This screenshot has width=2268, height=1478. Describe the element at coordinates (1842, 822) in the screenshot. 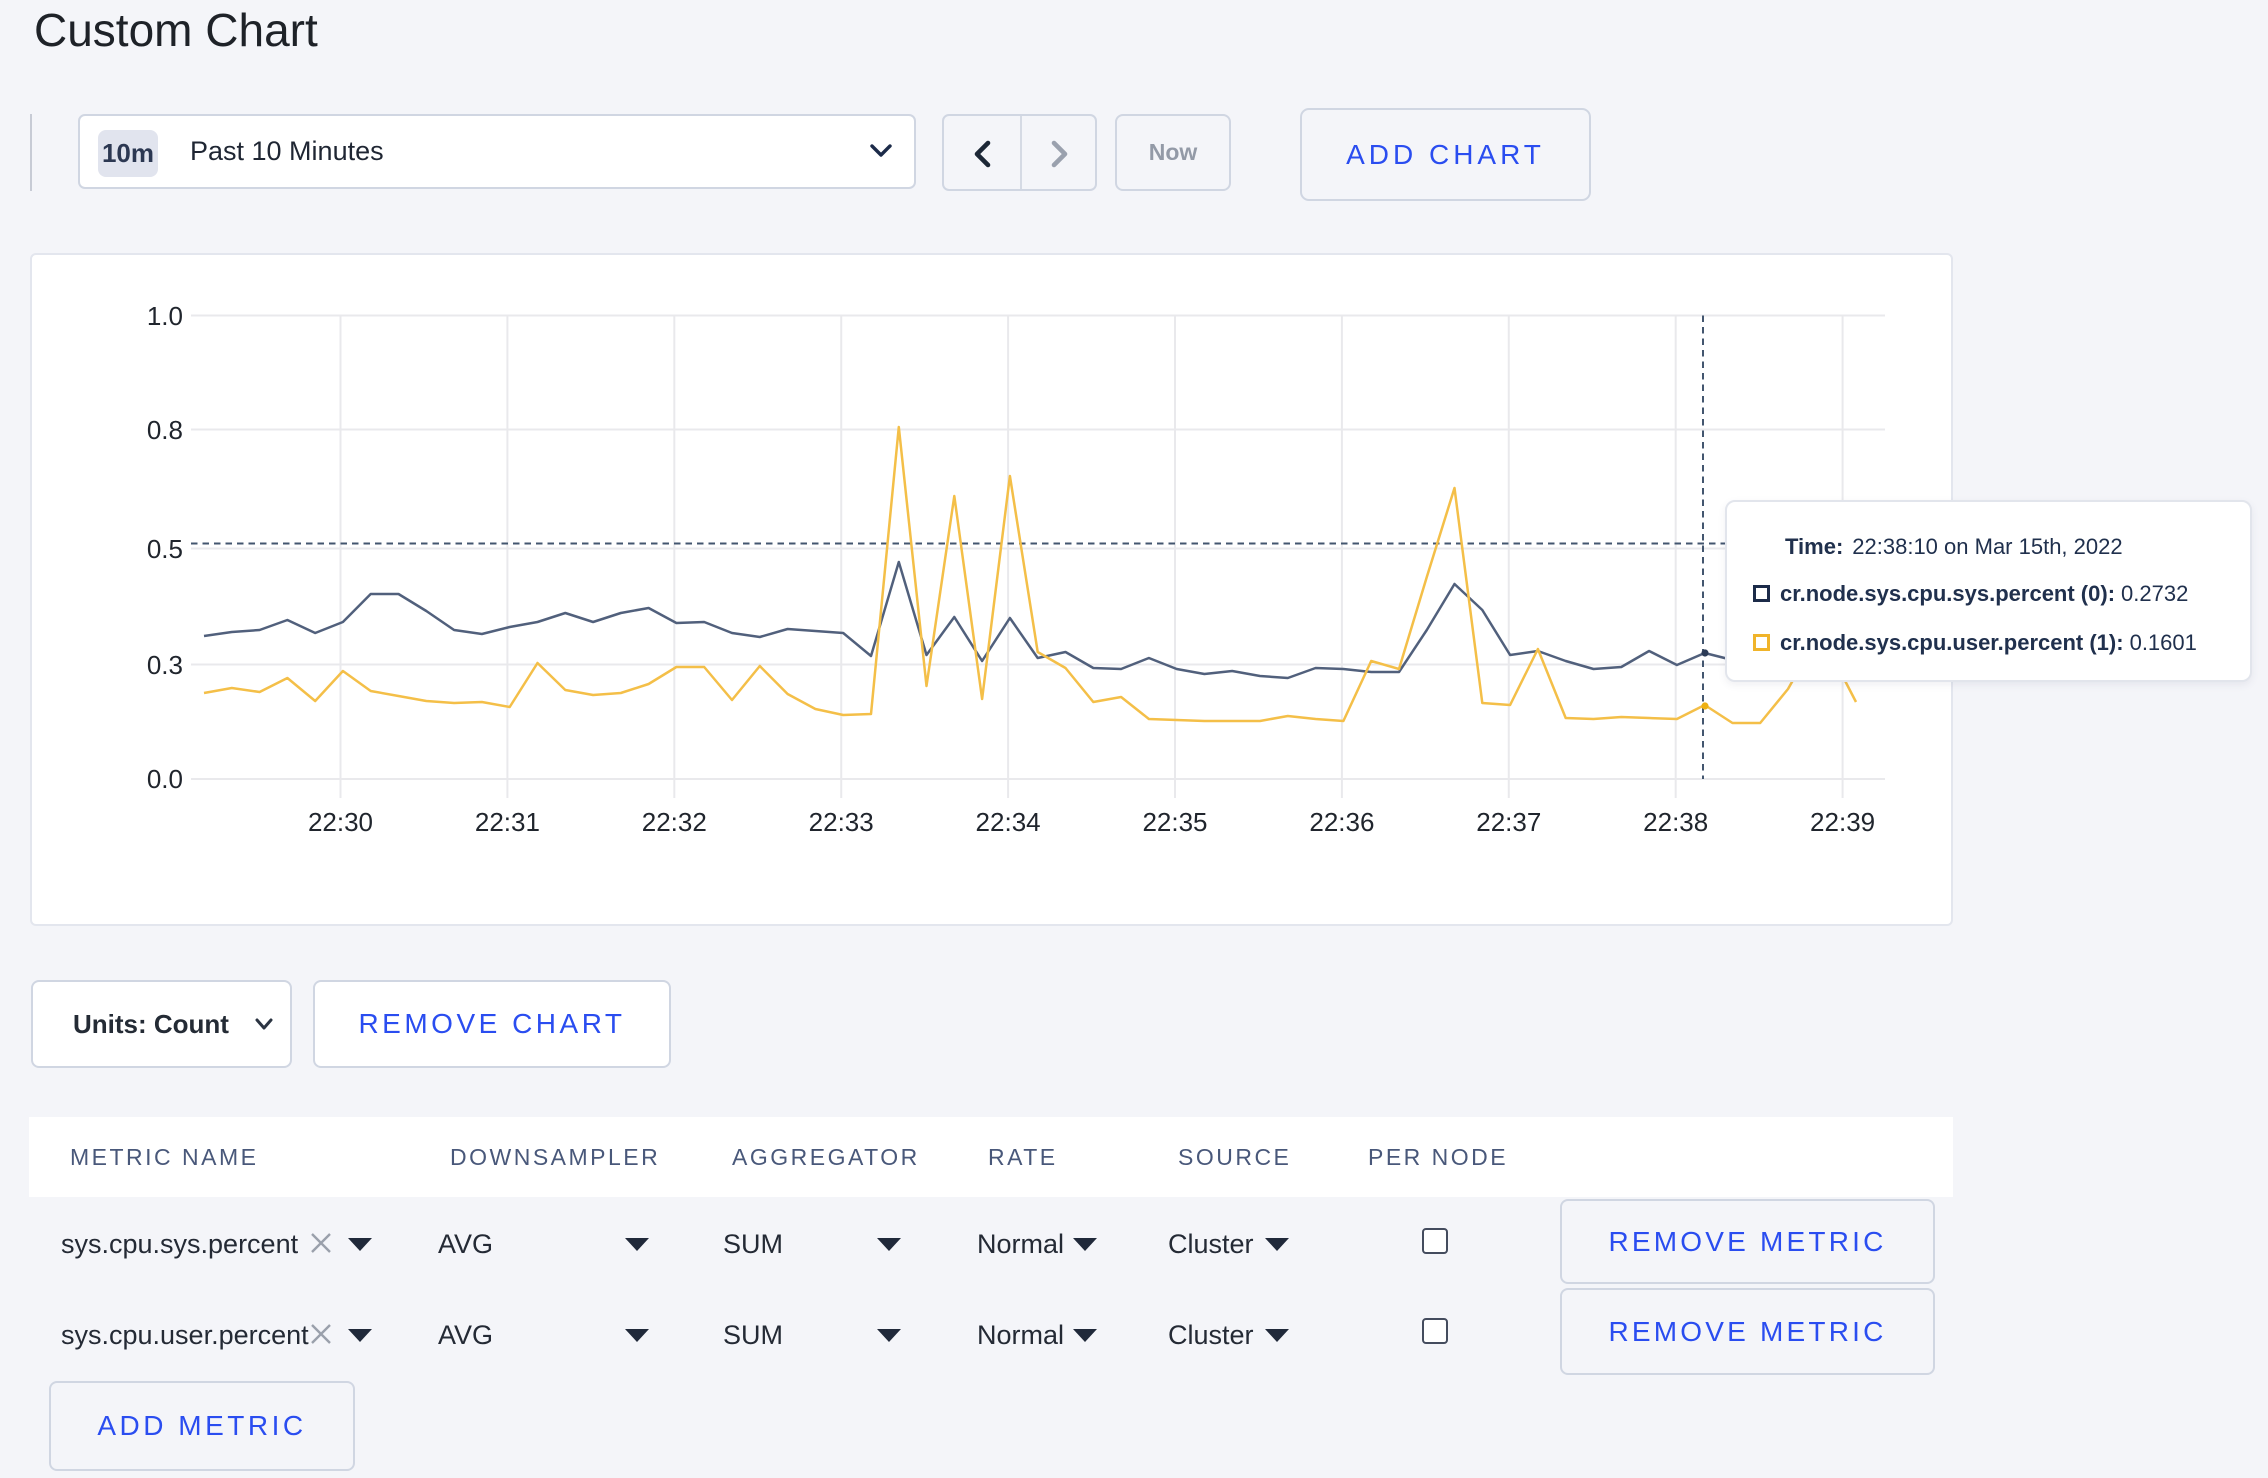

I see `svg-text: 22:39` at that location.